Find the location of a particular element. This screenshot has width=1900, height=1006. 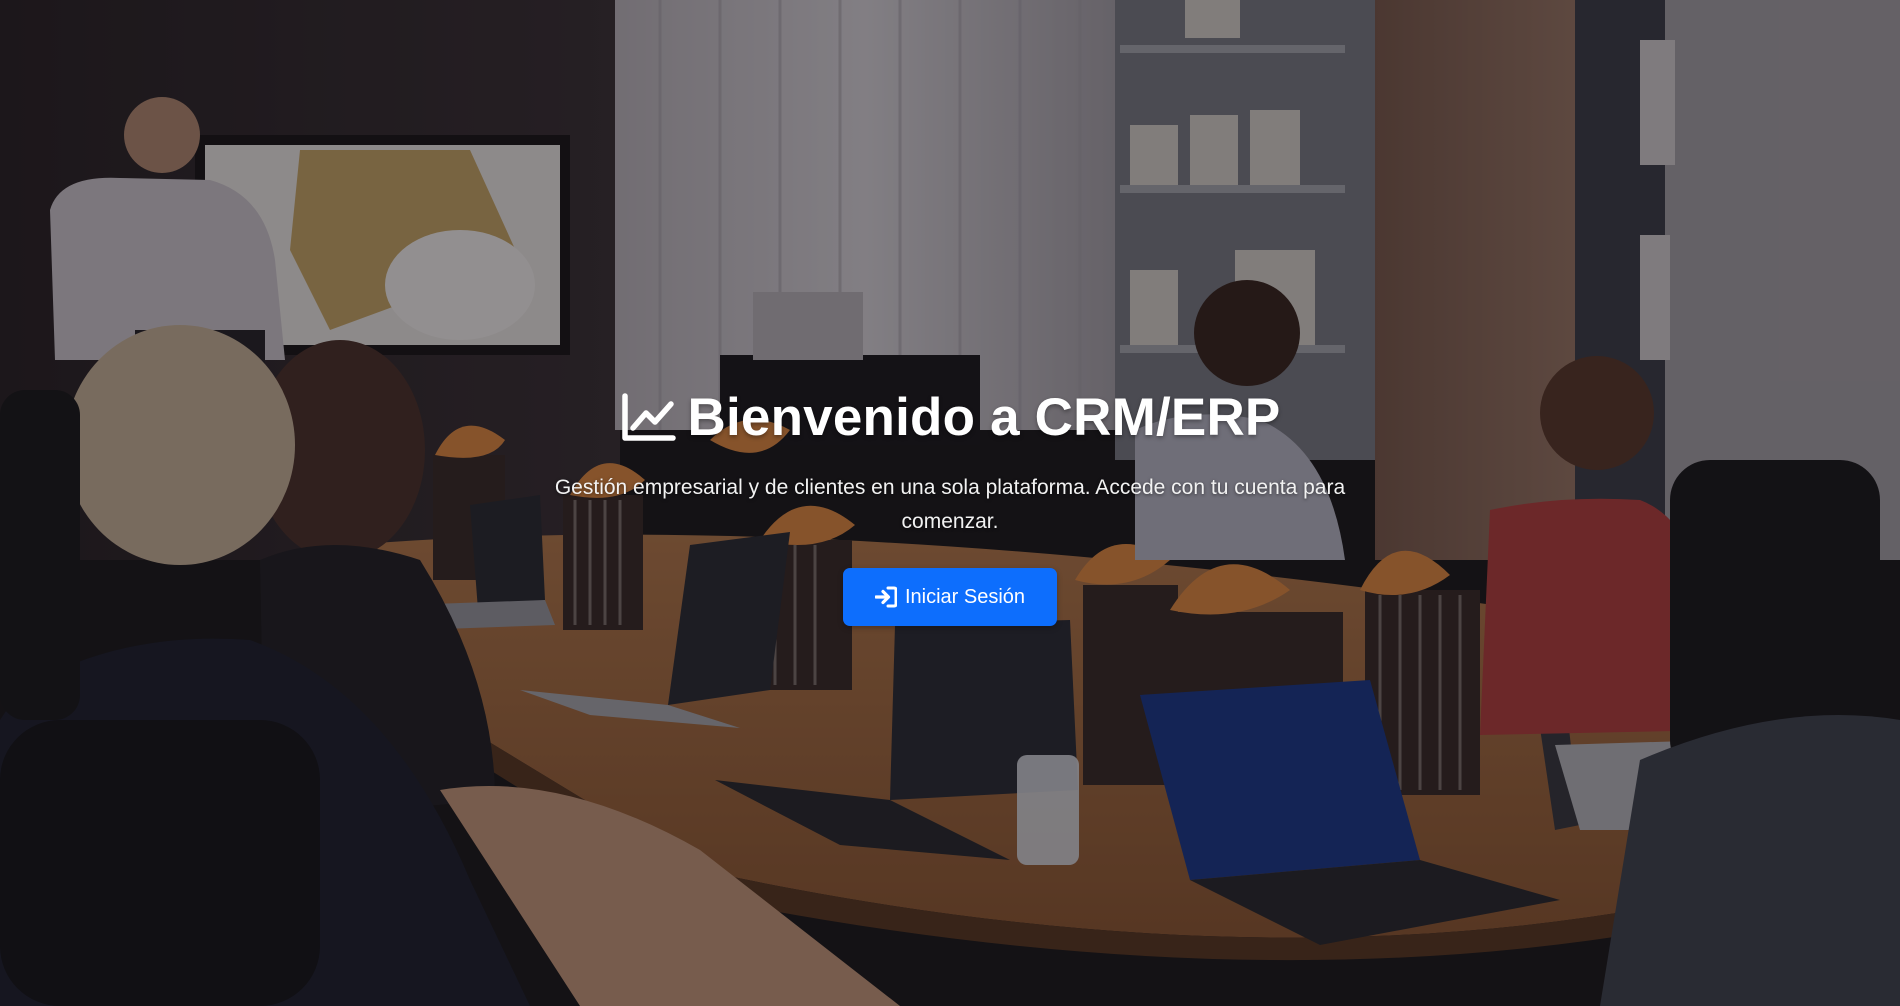

login-button: Iniciar Sesión is located at coordinates (950, 597).